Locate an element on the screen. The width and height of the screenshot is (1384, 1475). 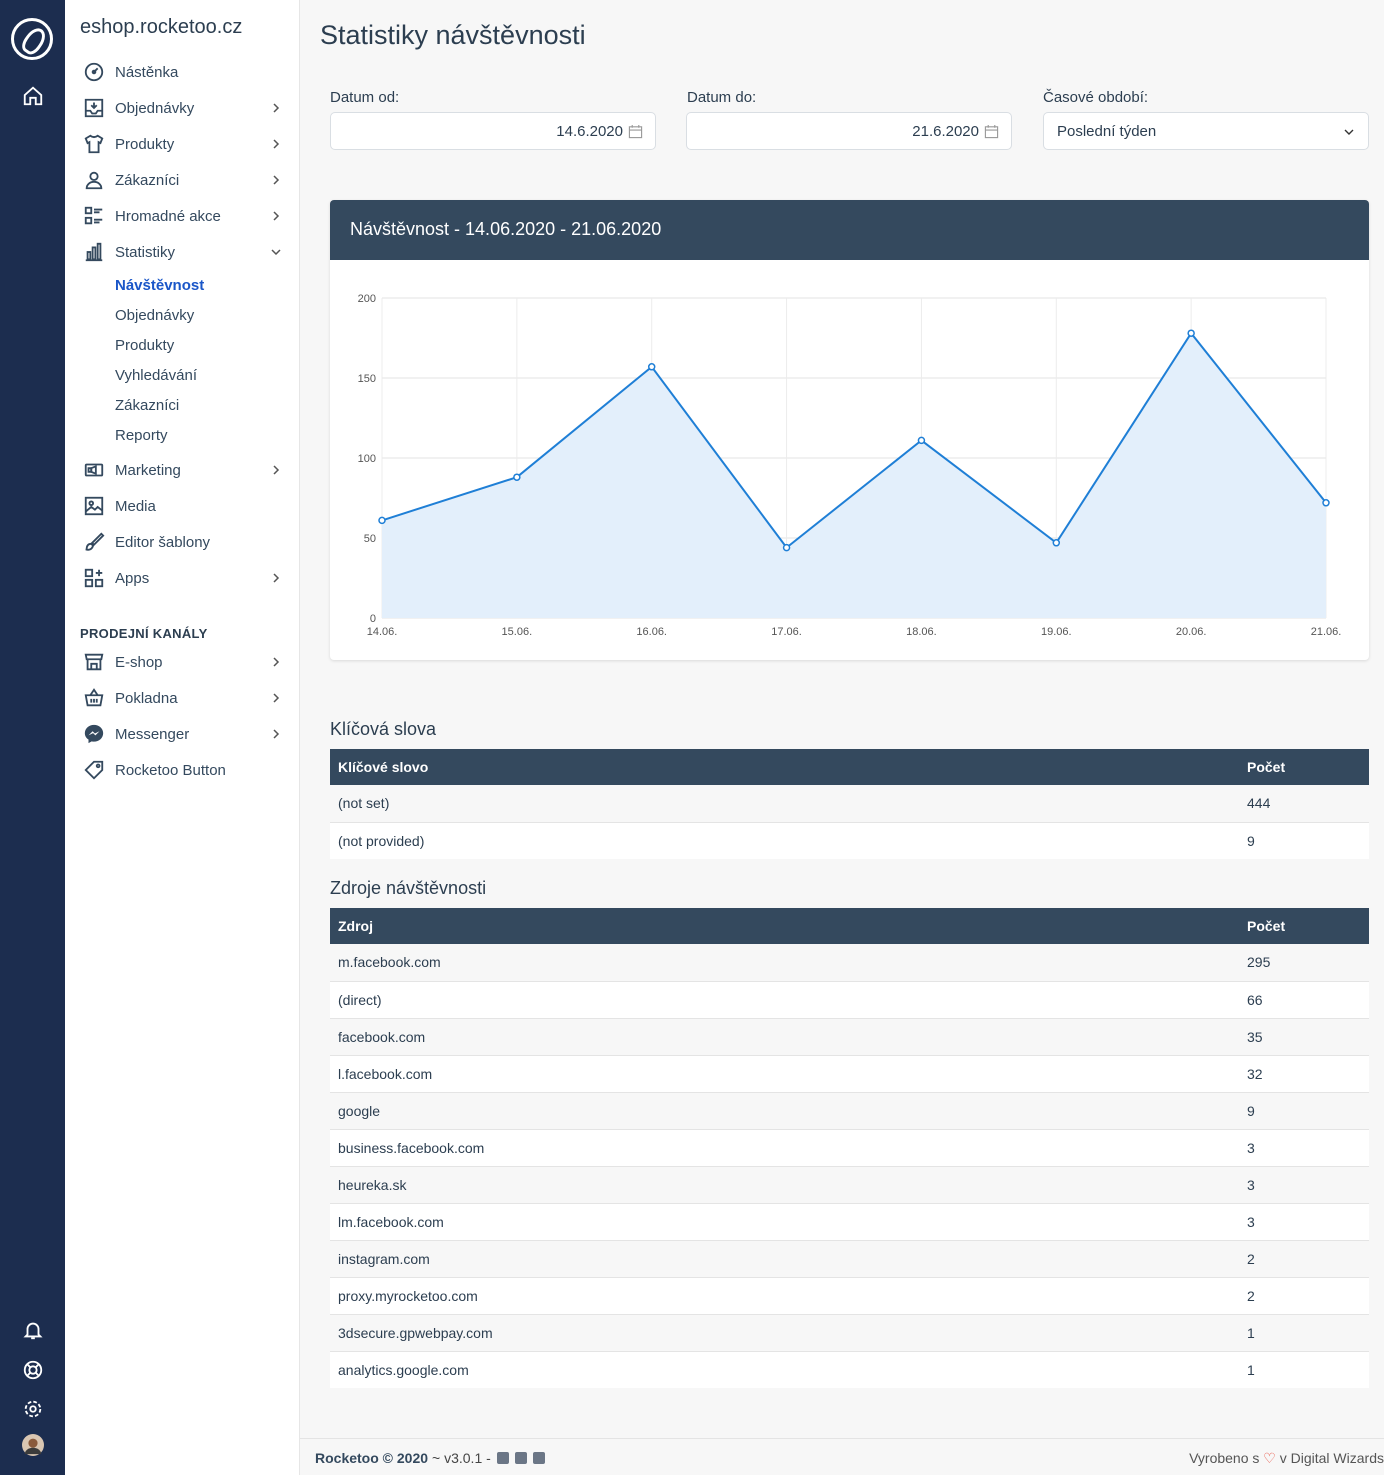
source-name-cell: (direct) is located at coordinates (360, 1000).